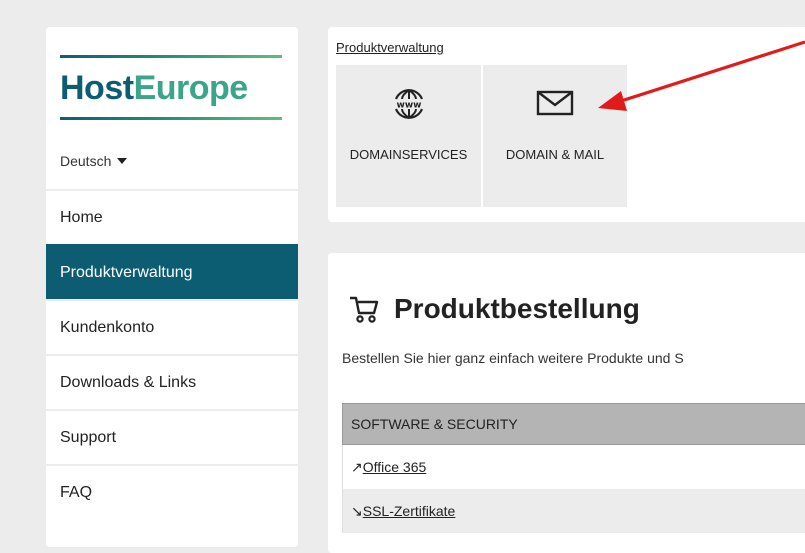 Image resolution: width=805 pixels, height=553 pixels. I want to click on product-admin-link: Produktverwaltung, so click(390, 47).